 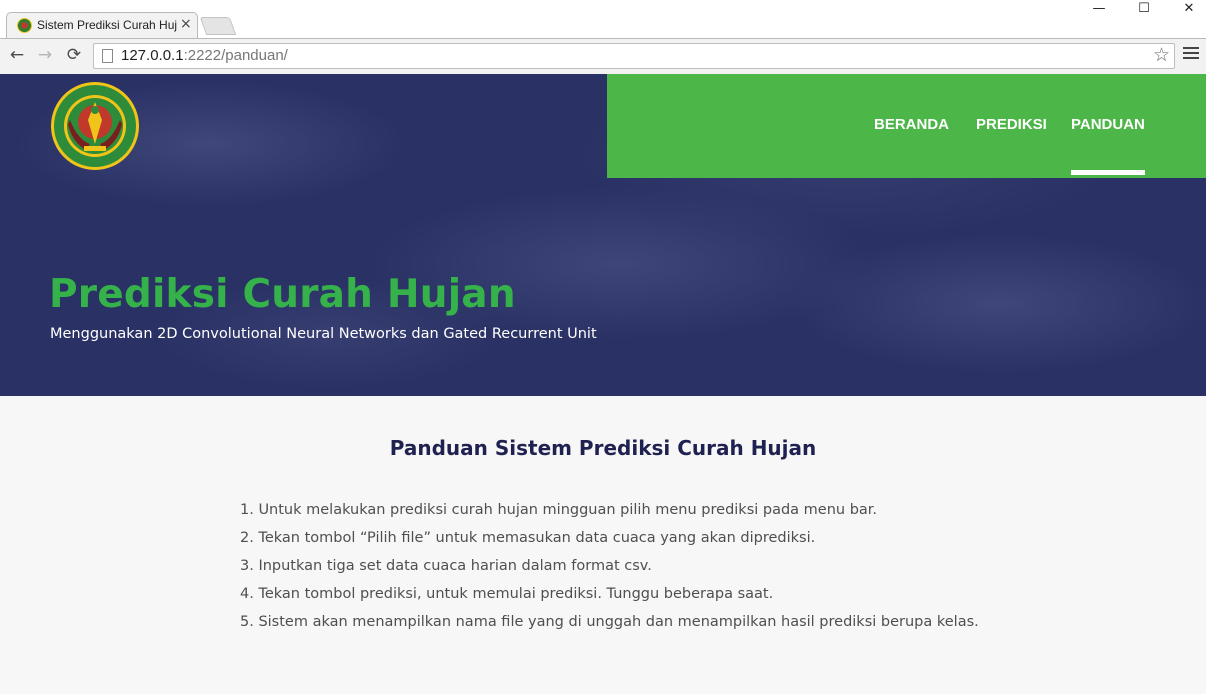 What do you see at coordinates (107, 25) in the screenshot?
I see `tab-title: Sistem Prediksi Curah Hujan` at bounding box center [107, 25].